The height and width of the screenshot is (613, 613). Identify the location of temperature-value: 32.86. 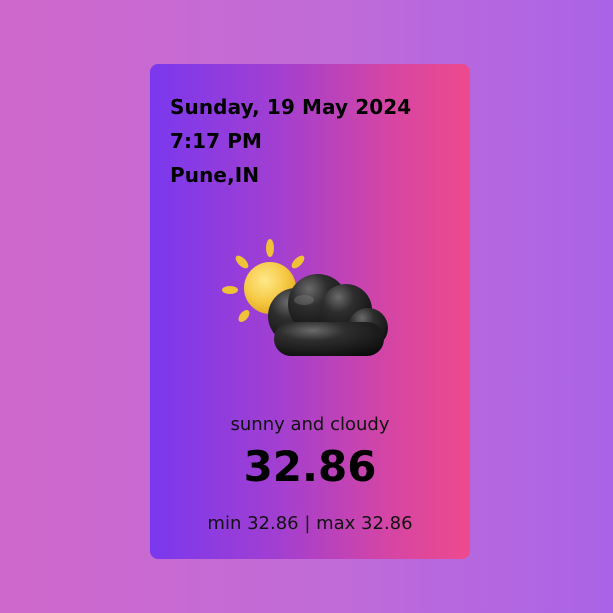
(310, 466).